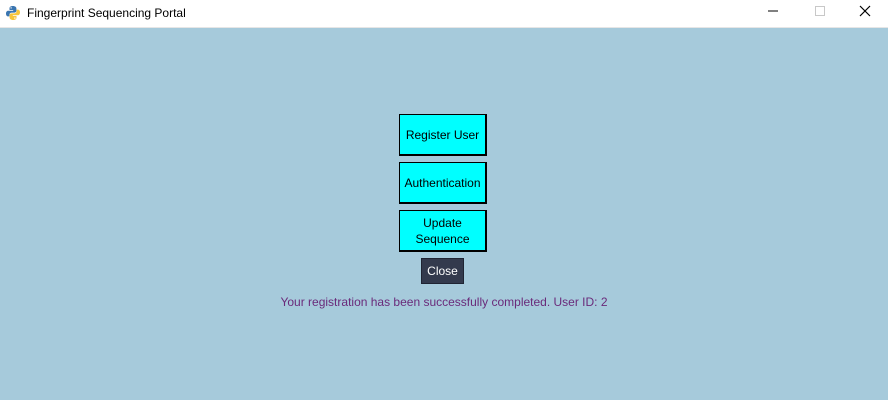  I want to click on update-sequence-button: Update Sequence, so click(443, 231).